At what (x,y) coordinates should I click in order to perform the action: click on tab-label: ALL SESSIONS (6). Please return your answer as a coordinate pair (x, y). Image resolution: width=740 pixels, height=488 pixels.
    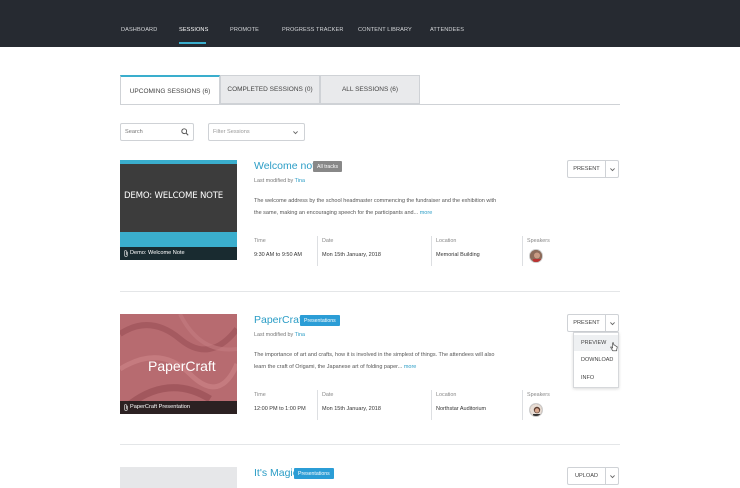
    Looking at the image, I should click on (370, 89).